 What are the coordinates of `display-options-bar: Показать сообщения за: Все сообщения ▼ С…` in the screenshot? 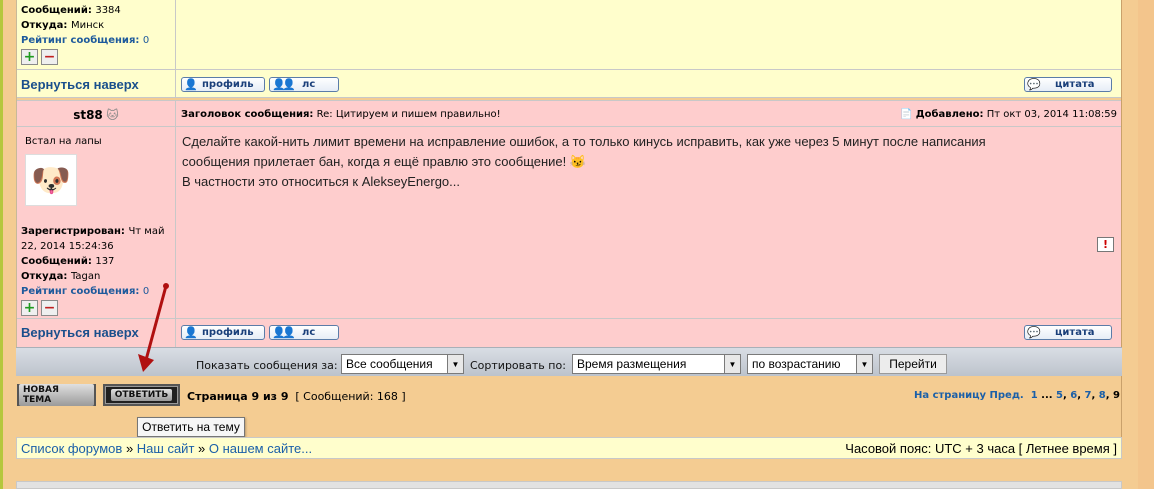 It's located at (569, 361).